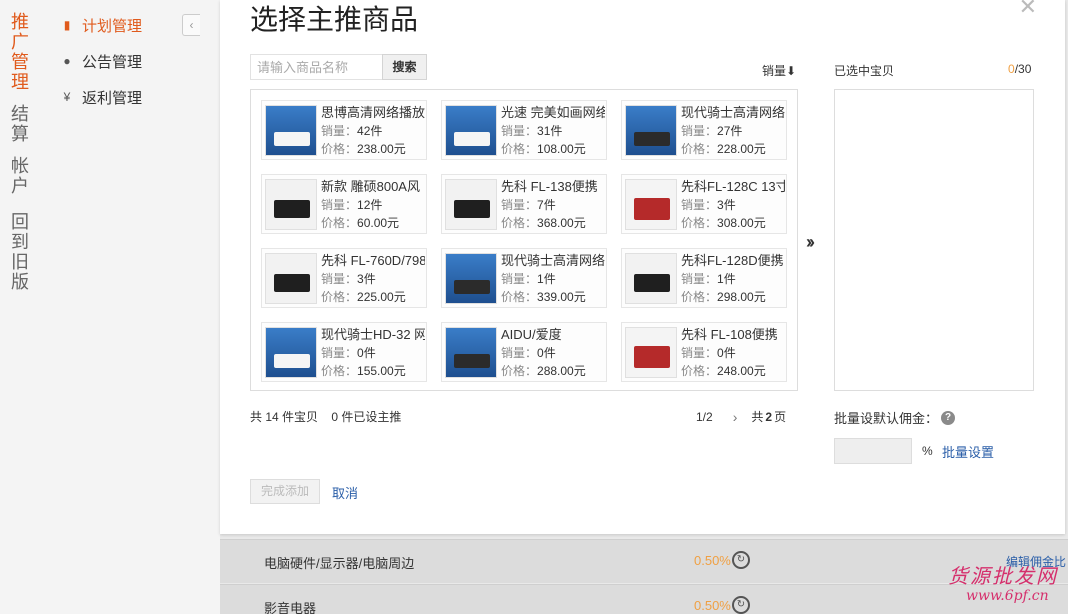 Image resolution: width=1068 pixels, height=614 pixels. What do you see at coordinates (20, 222) in the screenshot?
I see `nav-char: 回` at bounding box center [20, 222].